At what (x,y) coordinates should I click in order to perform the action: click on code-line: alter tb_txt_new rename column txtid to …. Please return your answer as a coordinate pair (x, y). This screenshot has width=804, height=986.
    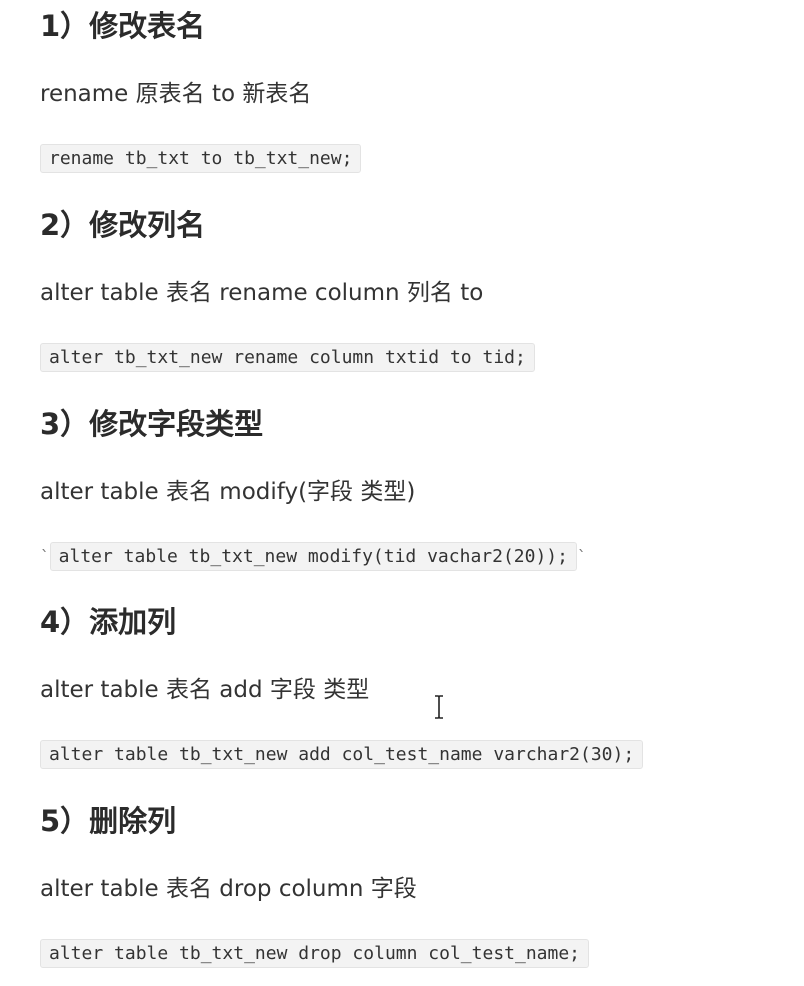
    Looking at the image, I should click on (287, 357).